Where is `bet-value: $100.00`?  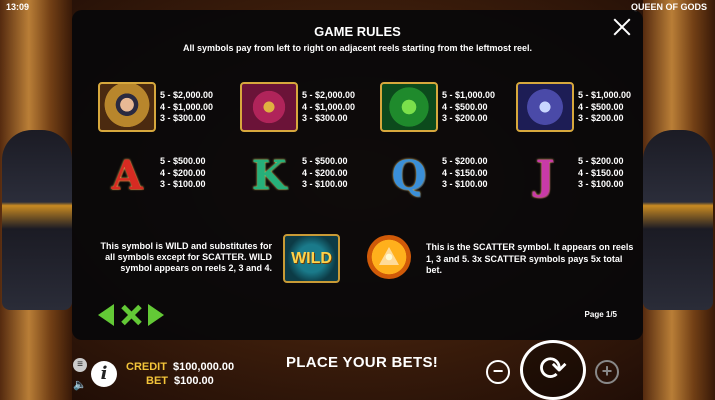
bet-value: $100.00 is located at coordinates (194, 381).